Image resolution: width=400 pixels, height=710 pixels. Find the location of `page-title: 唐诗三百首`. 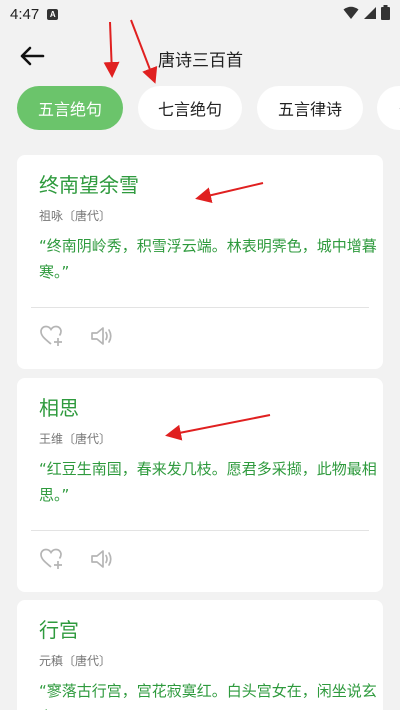

page-title: 唐诗三百首 is located at coordinates (200, 61).